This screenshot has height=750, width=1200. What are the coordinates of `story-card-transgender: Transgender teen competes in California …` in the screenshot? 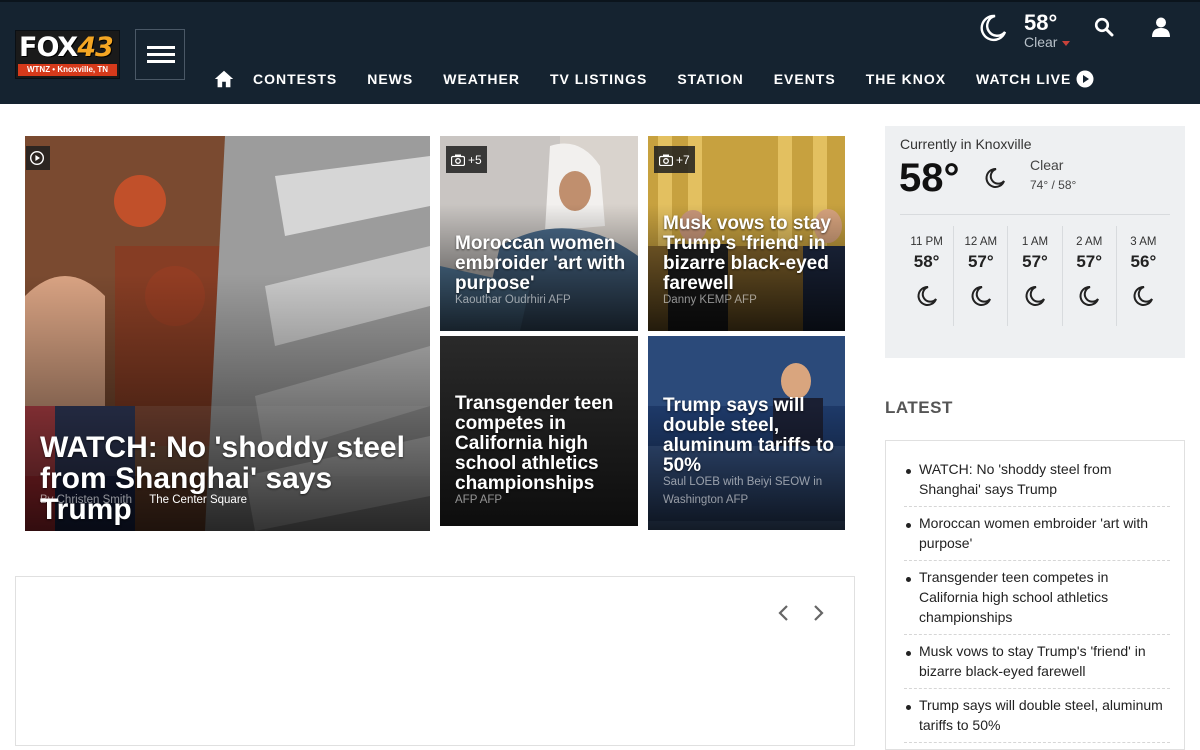 It's located at (539, 431).